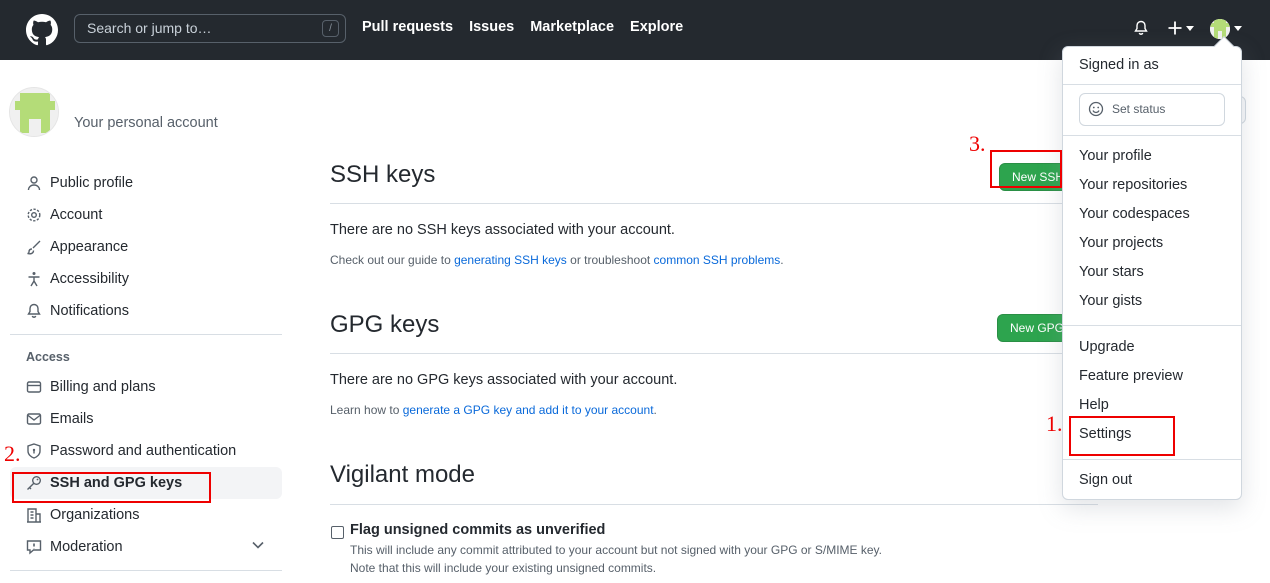 This screenshot has width=1270, height=583. I want to click on sidebar-item-label: Password and authentication, so click(143, 451).